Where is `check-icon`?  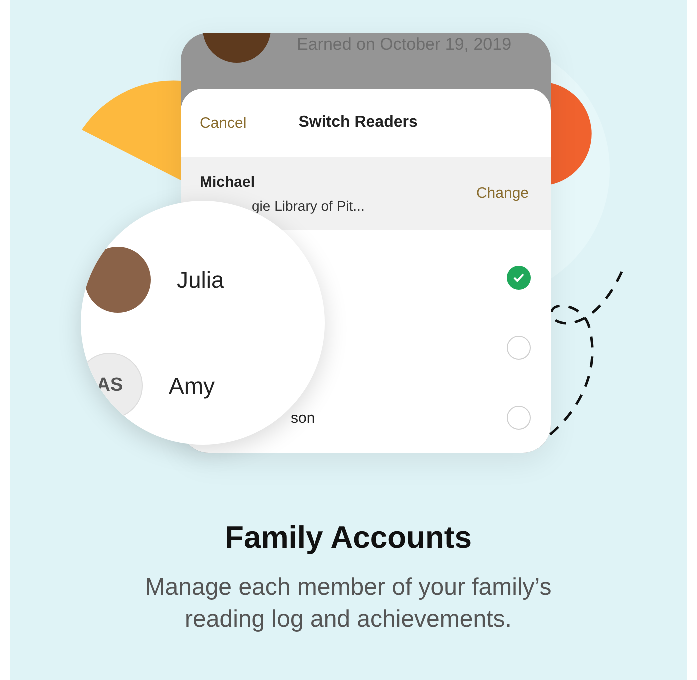 check-icon is located at coordinates (519, 278).